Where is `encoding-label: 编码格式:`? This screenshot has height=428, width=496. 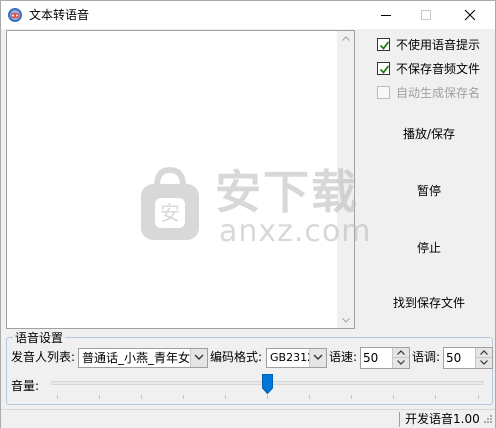
encoding-label: 编码格式: is located at coordinates (236, 357).